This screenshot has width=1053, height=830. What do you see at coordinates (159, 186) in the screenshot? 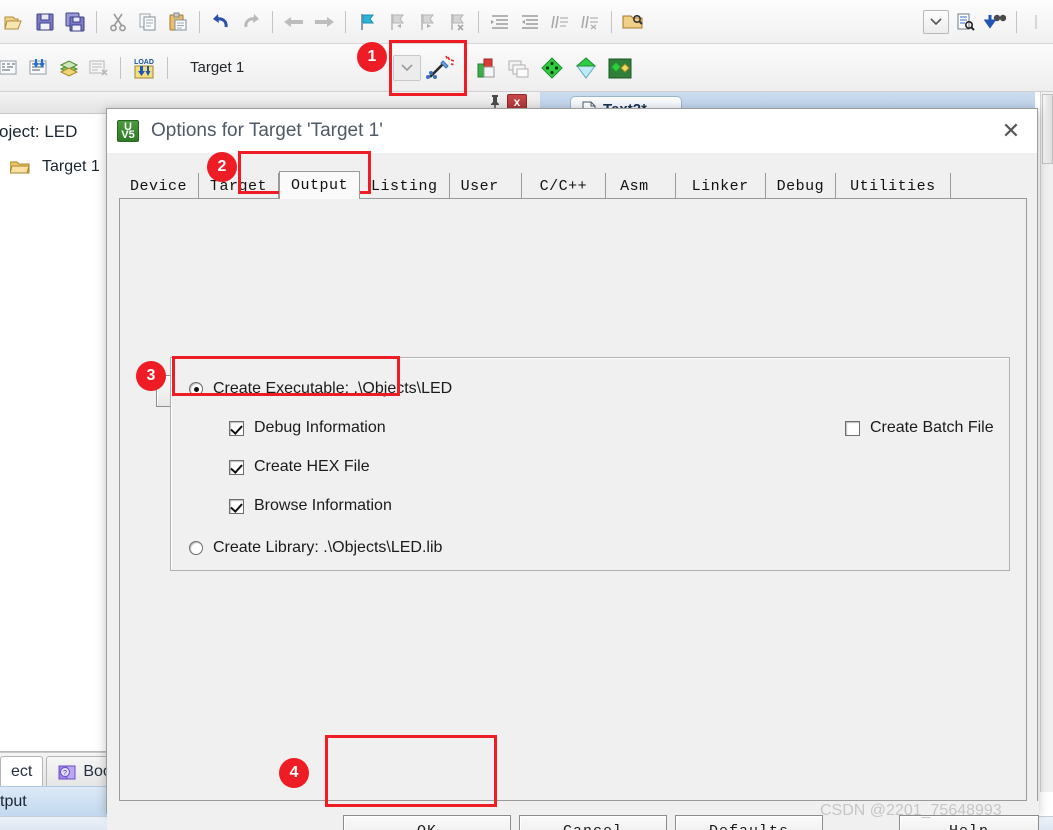
I see `tab-device: Device` at bounding box center [159, 186].